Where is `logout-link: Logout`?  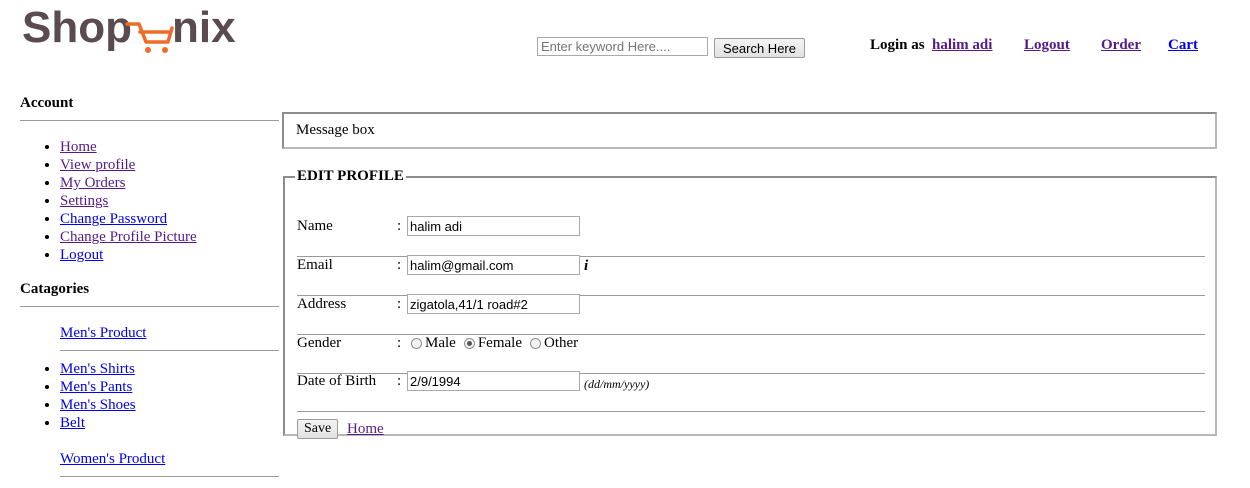 logout-link: Logout is located at coordinates (1047, 45).